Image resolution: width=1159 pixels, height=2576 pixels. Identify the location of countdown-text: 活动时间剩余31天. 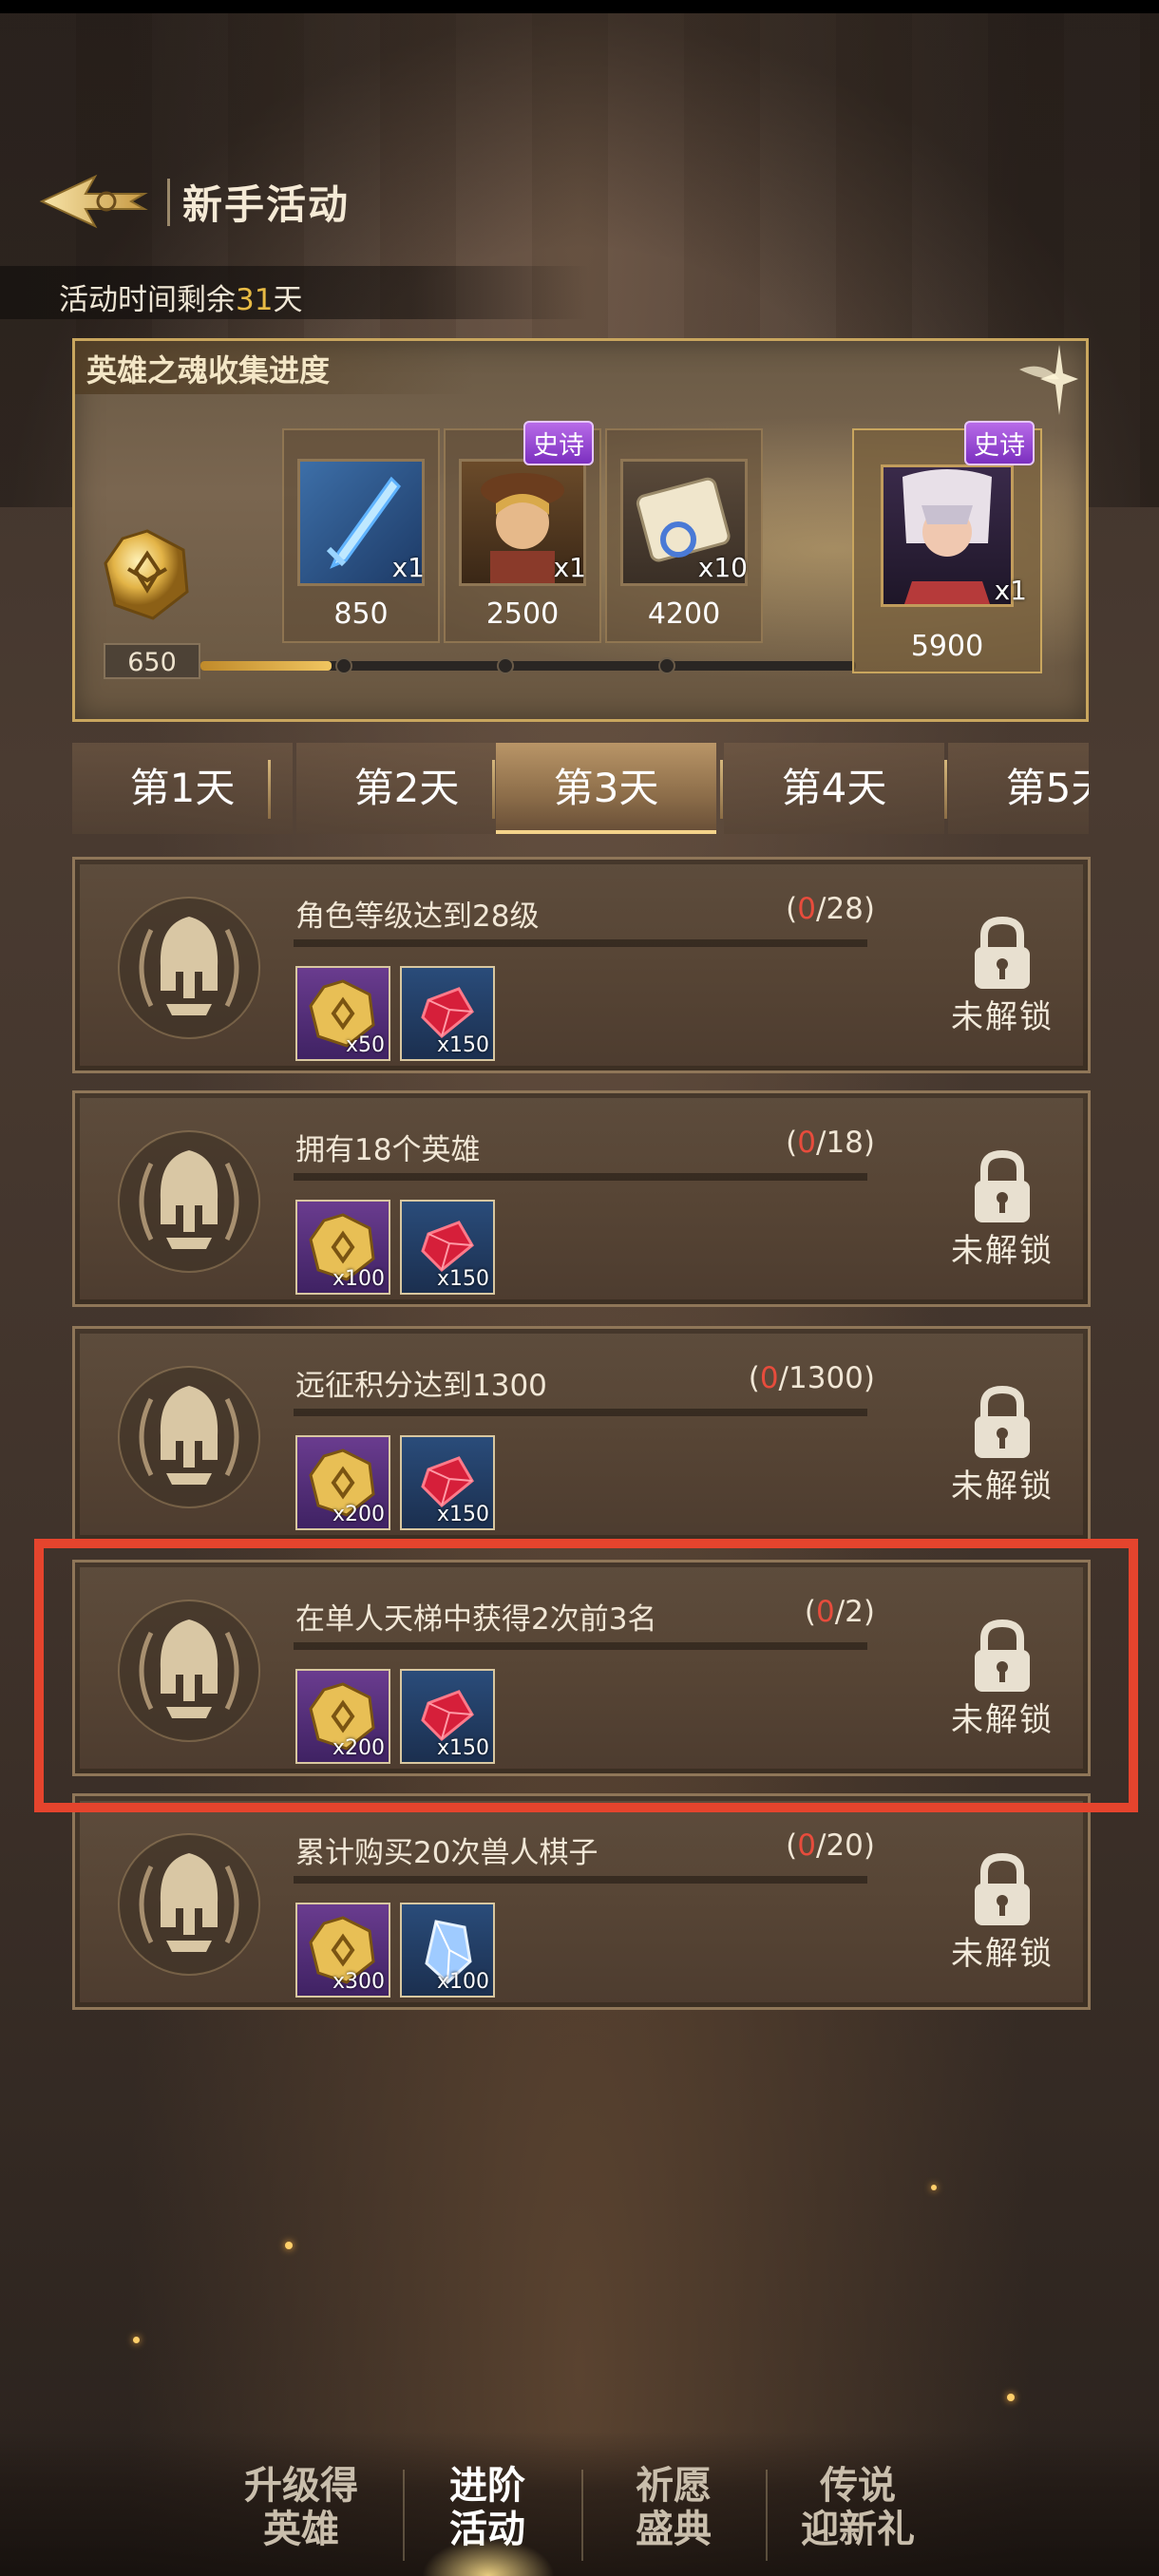
(180, 296).